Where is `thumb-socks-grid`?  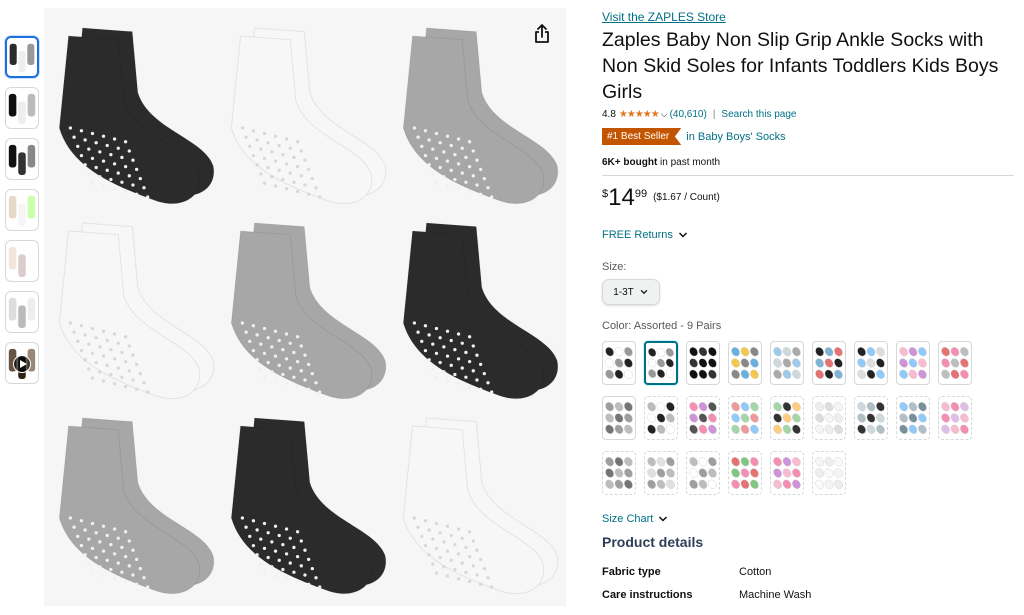
thumb-socks-grid is located at coordinates (22, 57).